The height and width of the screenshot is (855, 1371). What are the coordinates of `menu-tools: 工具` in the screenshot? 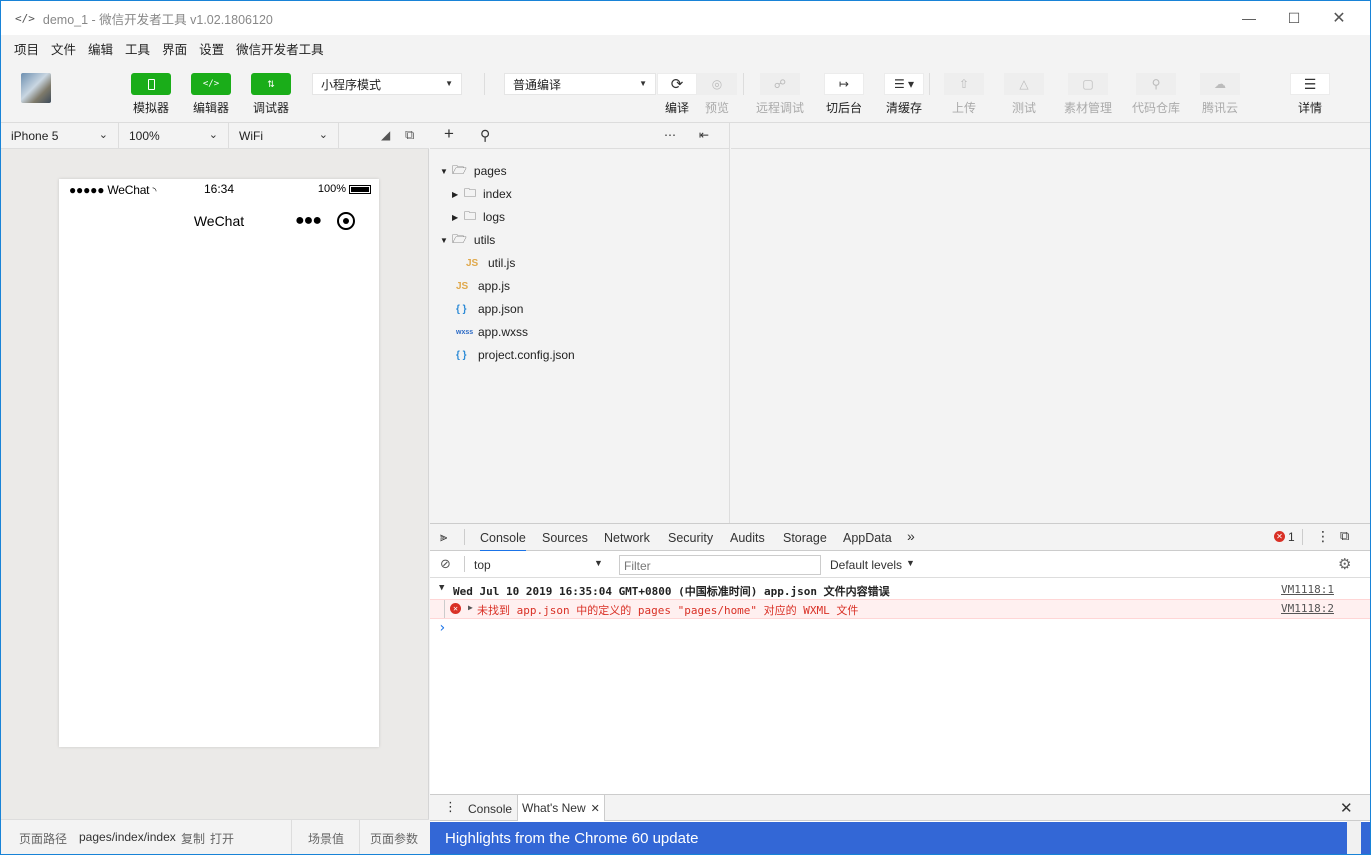 It's located at (137, 48).